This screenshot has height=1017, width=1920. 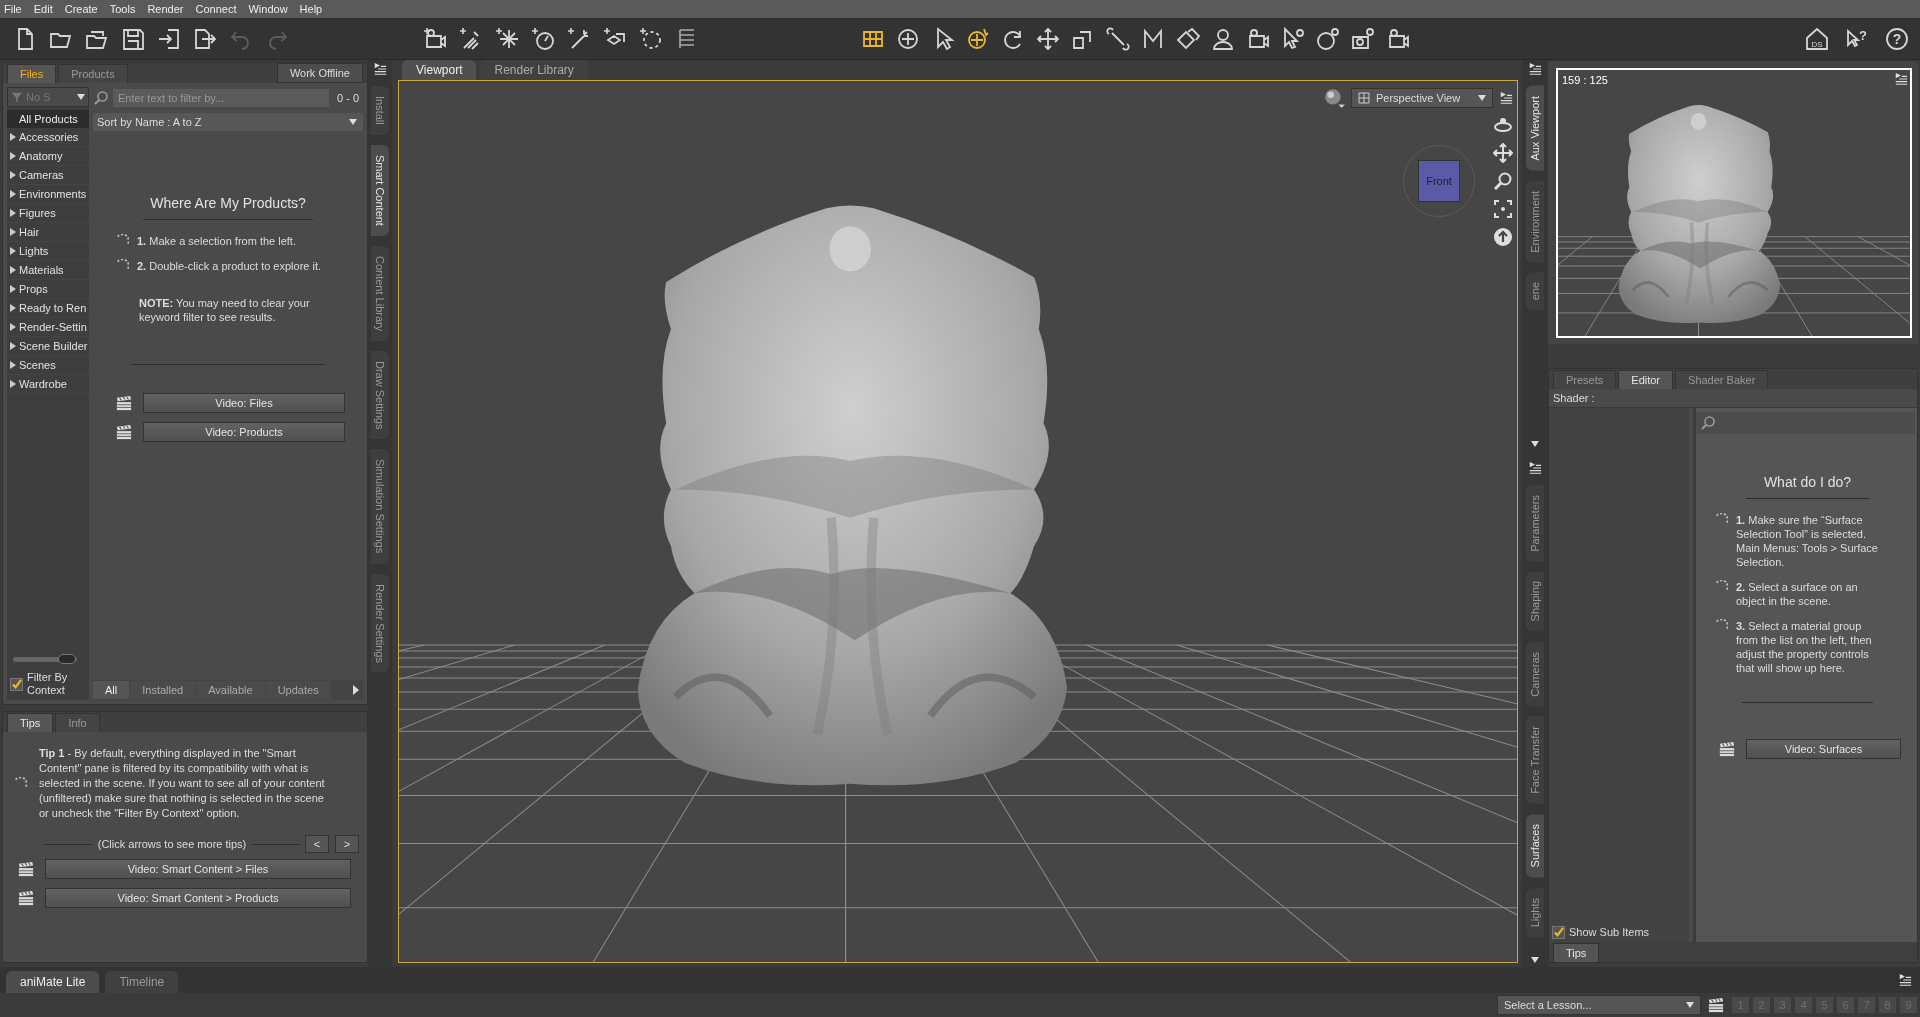 What do you see at coordinates (122, 9) in the screenshot?
I see `menu-item: Tools` at bounding box center [122, 9].